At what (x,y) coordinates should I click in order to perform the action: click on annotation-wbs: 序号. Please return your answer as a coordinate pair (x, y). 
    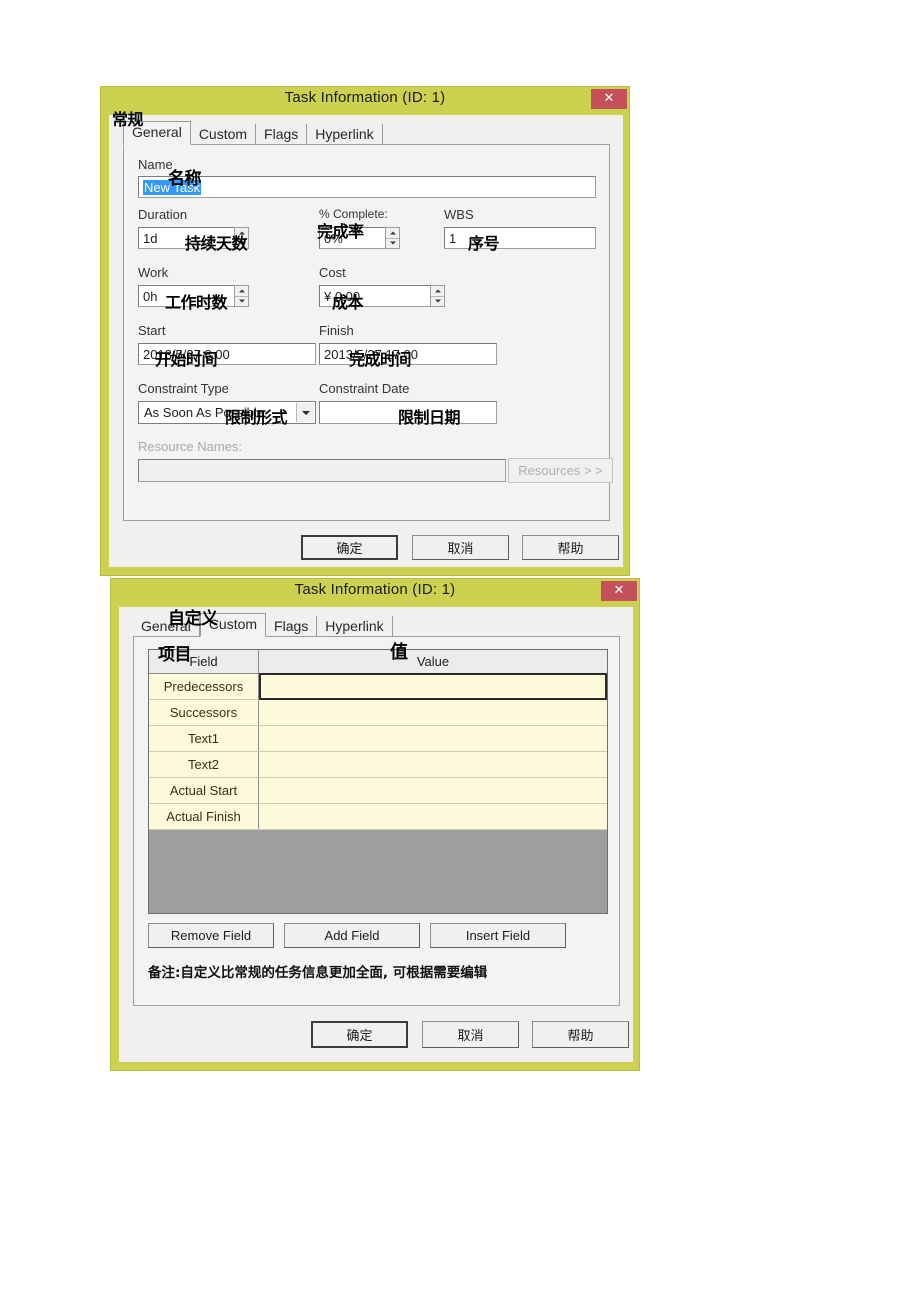
    Looking at the image, I should click on (484, 243).